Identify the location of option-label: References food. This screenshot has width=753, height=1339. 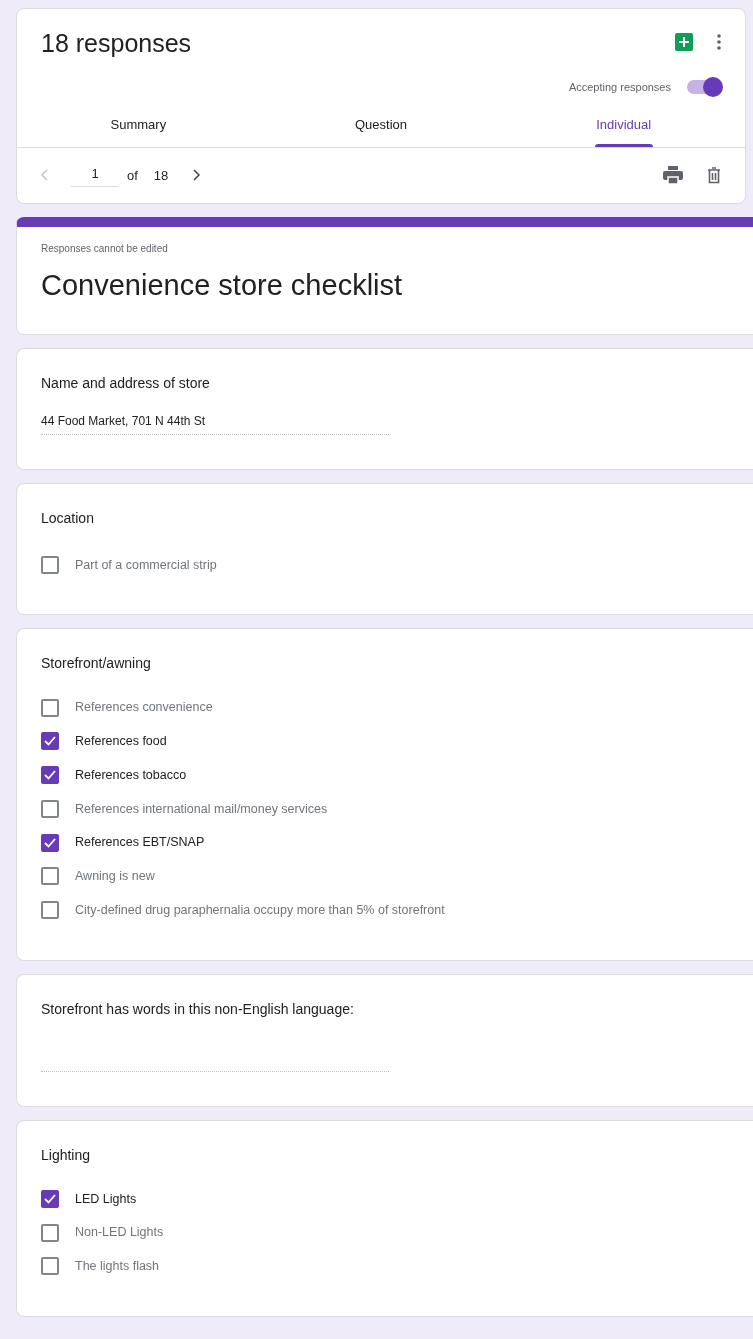
(121, 741).